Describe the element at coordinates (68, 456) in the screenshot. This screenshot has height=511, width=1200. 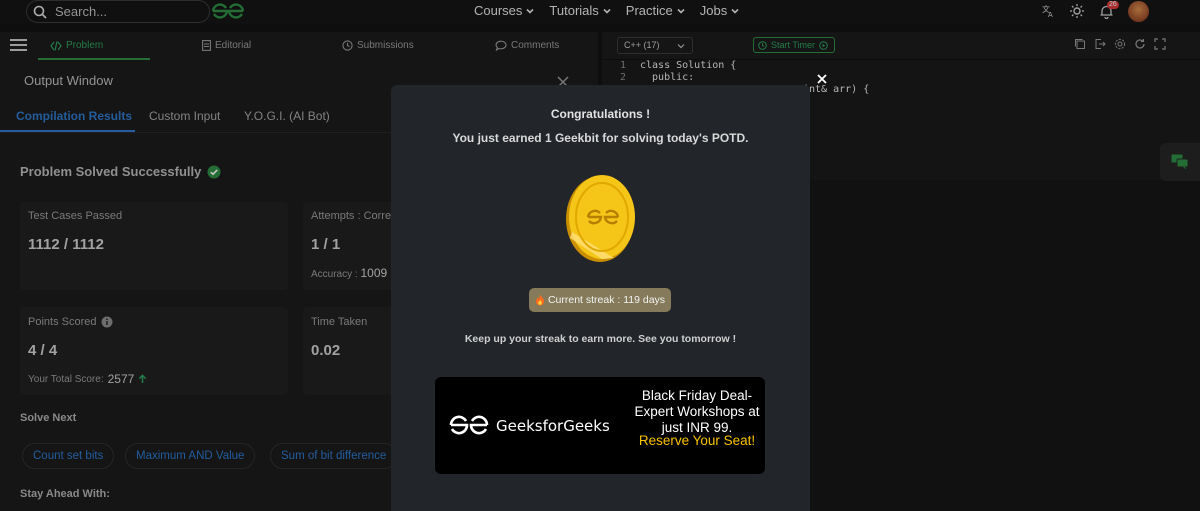
I see `solve-next-chip: Count set bits` at that location.